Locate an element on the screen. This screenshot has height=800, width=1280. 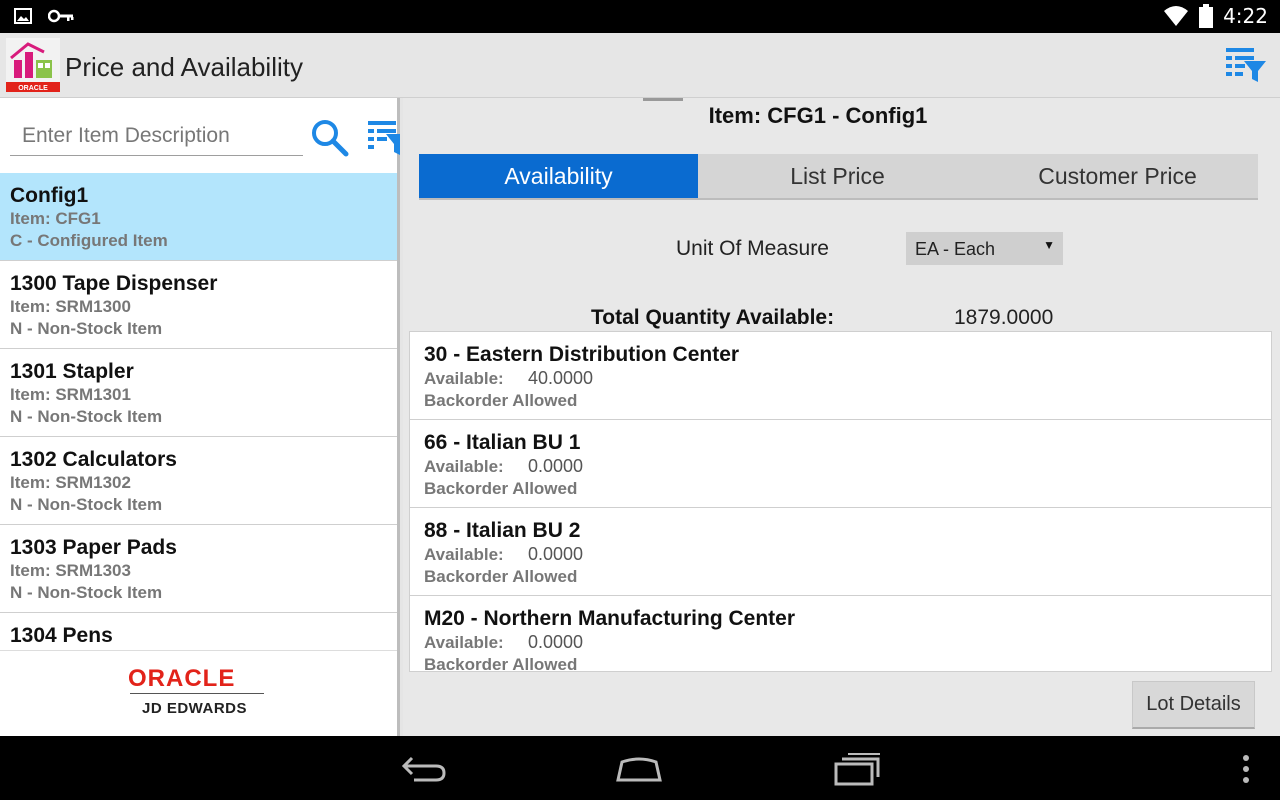
action-bar: ORACLE Price and Availability is located at coordinates (640, 65).